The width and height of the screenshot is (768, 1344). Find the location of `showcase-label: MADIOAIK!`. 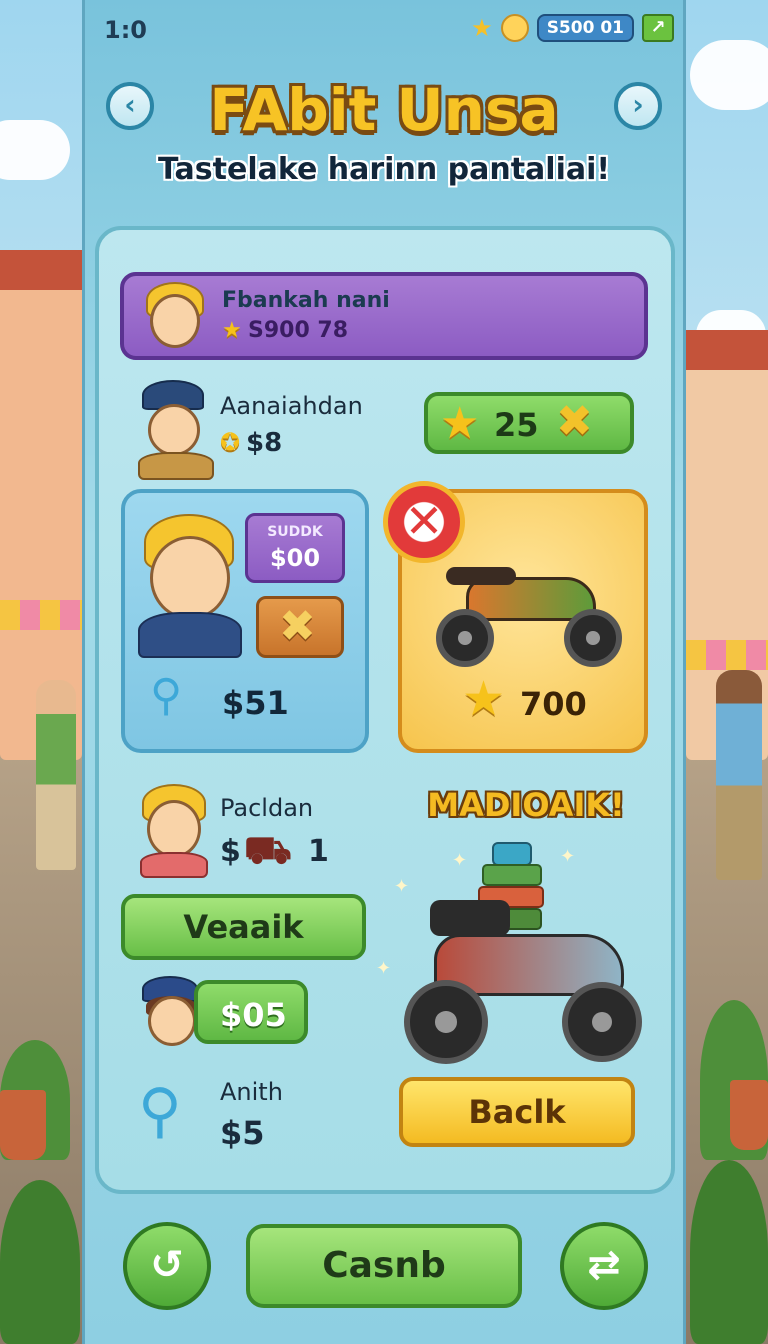

showcase-label: MADIOAIK! is located at coordinates (526, 805).